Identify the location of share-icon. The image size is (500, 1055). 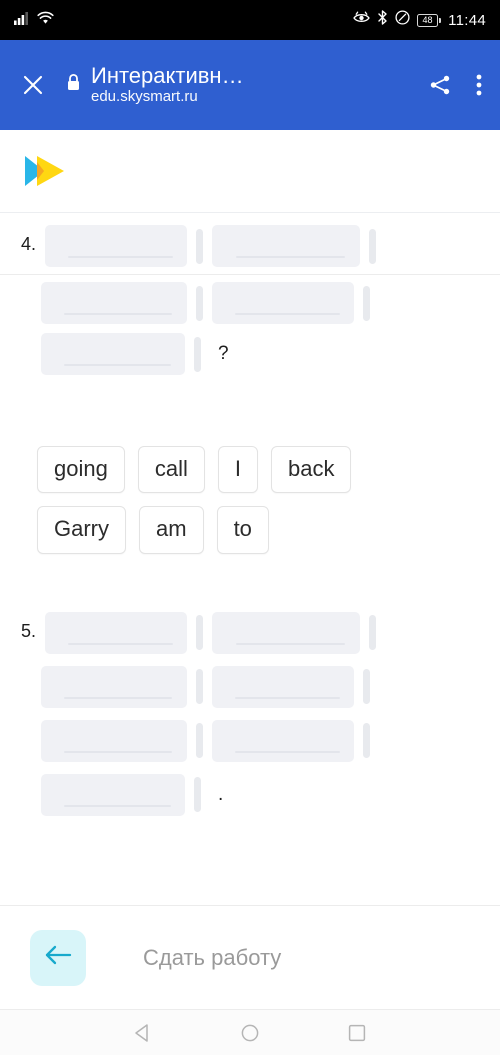
(440, 85).